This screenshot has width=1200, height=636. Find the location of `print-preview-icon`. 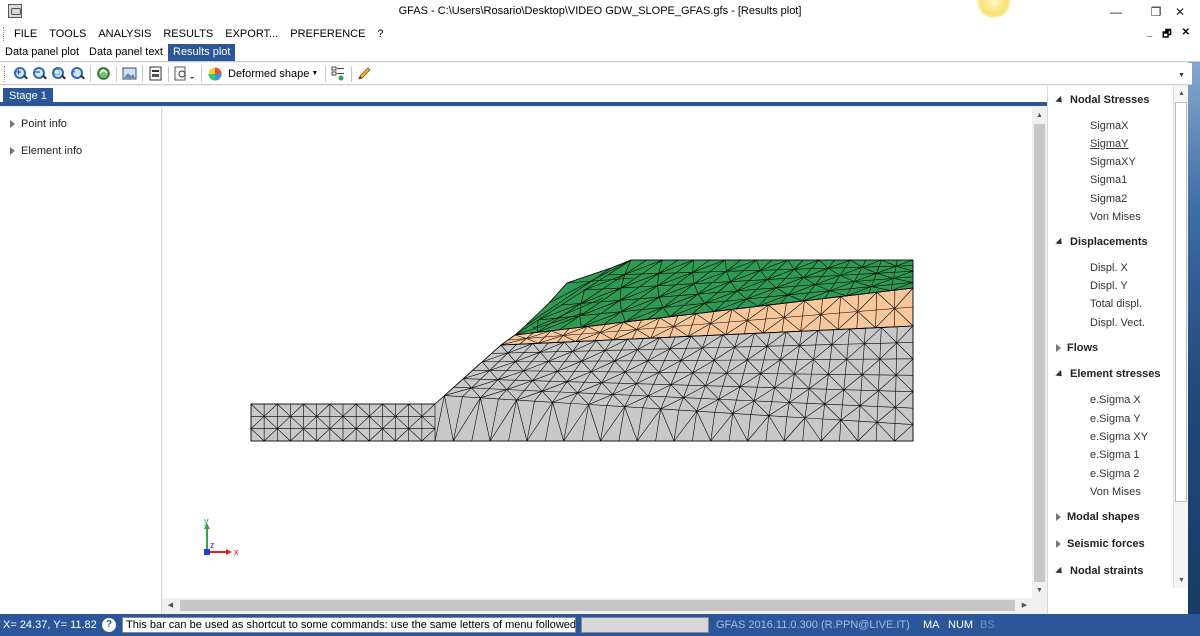

print-preview-icon is located at coordinates (185, 74).